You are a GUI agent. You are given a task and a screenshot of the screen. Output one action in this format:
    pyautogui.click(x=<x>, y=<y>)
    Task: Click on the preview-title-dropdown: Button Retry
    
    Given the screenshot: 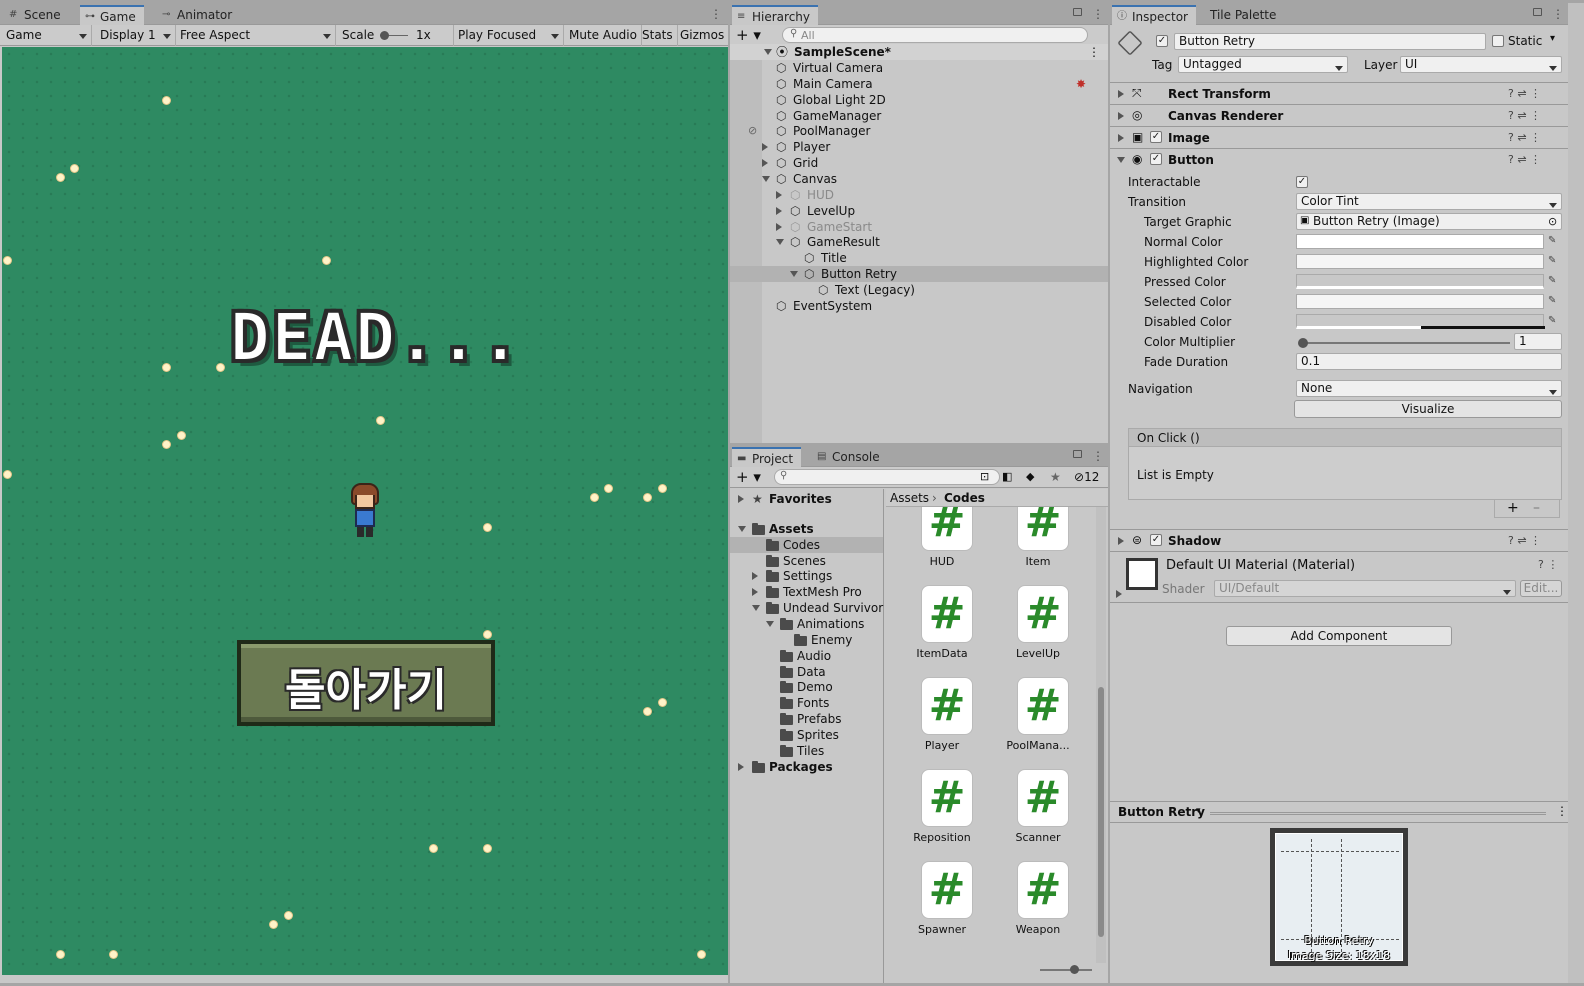 What is the action you would take?
    pyautogui.click(x=1161, y=812)
    